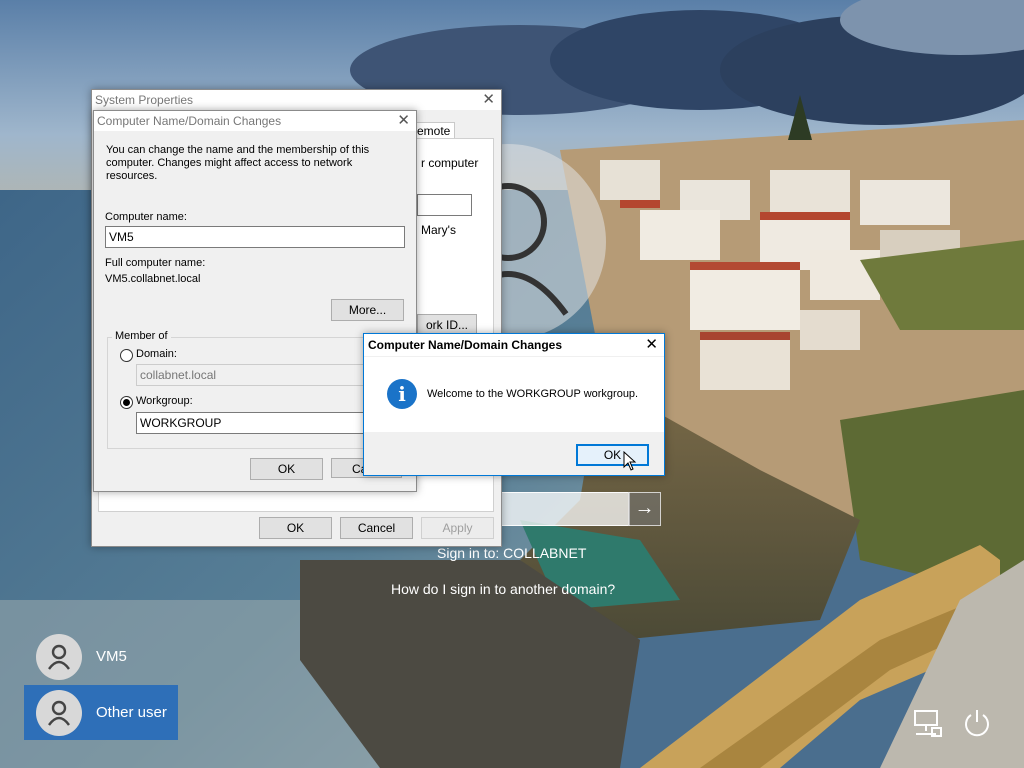 This screenshot has height=768, width=1024. What do you see at coordinates (438, 230) in the screenshot?
I see `partial-full-name-text: Mary's` at bounding box center [438, 230].